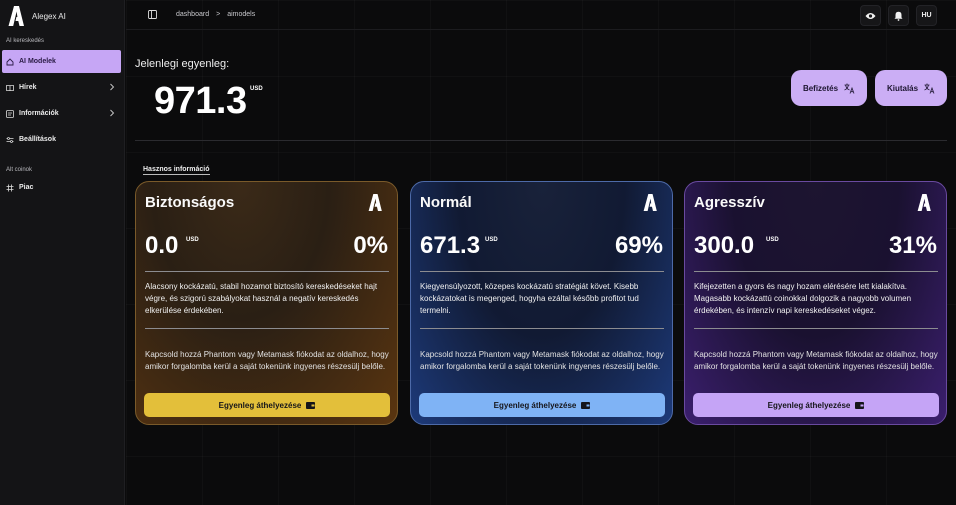 This screenshot has height=505, width=956. I want to click on balance-unit: USD, so click(256, 89).